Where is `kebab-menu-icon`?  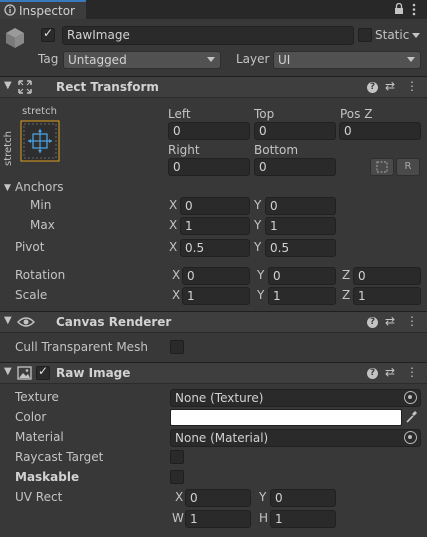
kebab-menu-icon is located at coordinates (414, 9).